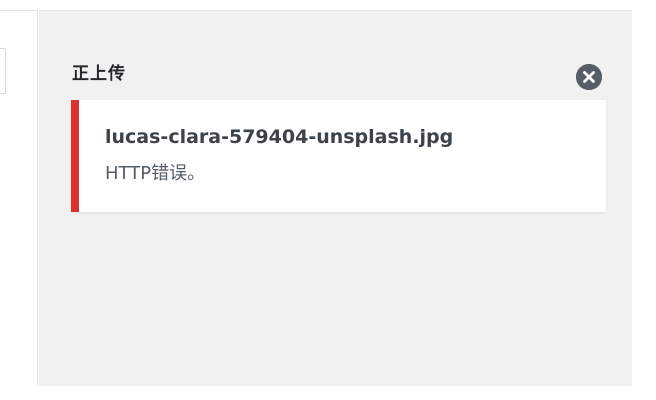  I want to click on bottom-edge, so click(328, 393).